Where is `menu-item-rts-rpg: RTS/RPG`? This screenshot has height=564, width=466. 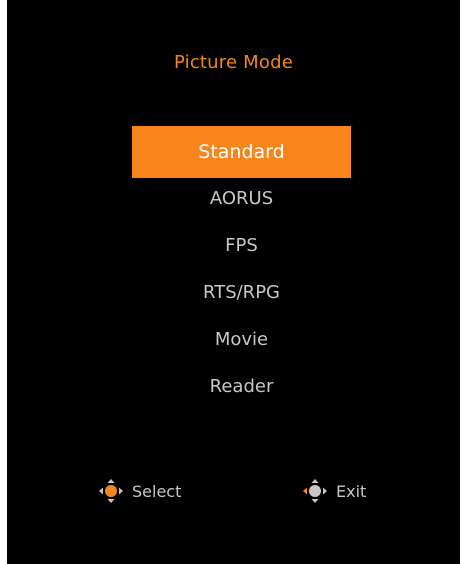
menu-item-rts-rpg: RTS/RPG is located at coordinates (241, 293).